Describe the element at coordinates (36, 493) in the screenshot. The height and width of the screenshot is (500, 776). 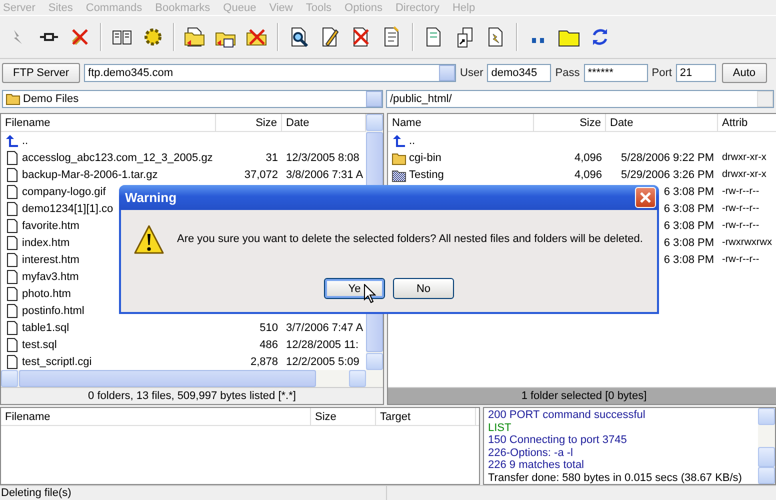
I see `status-text: Deleting file(s)` at that location.